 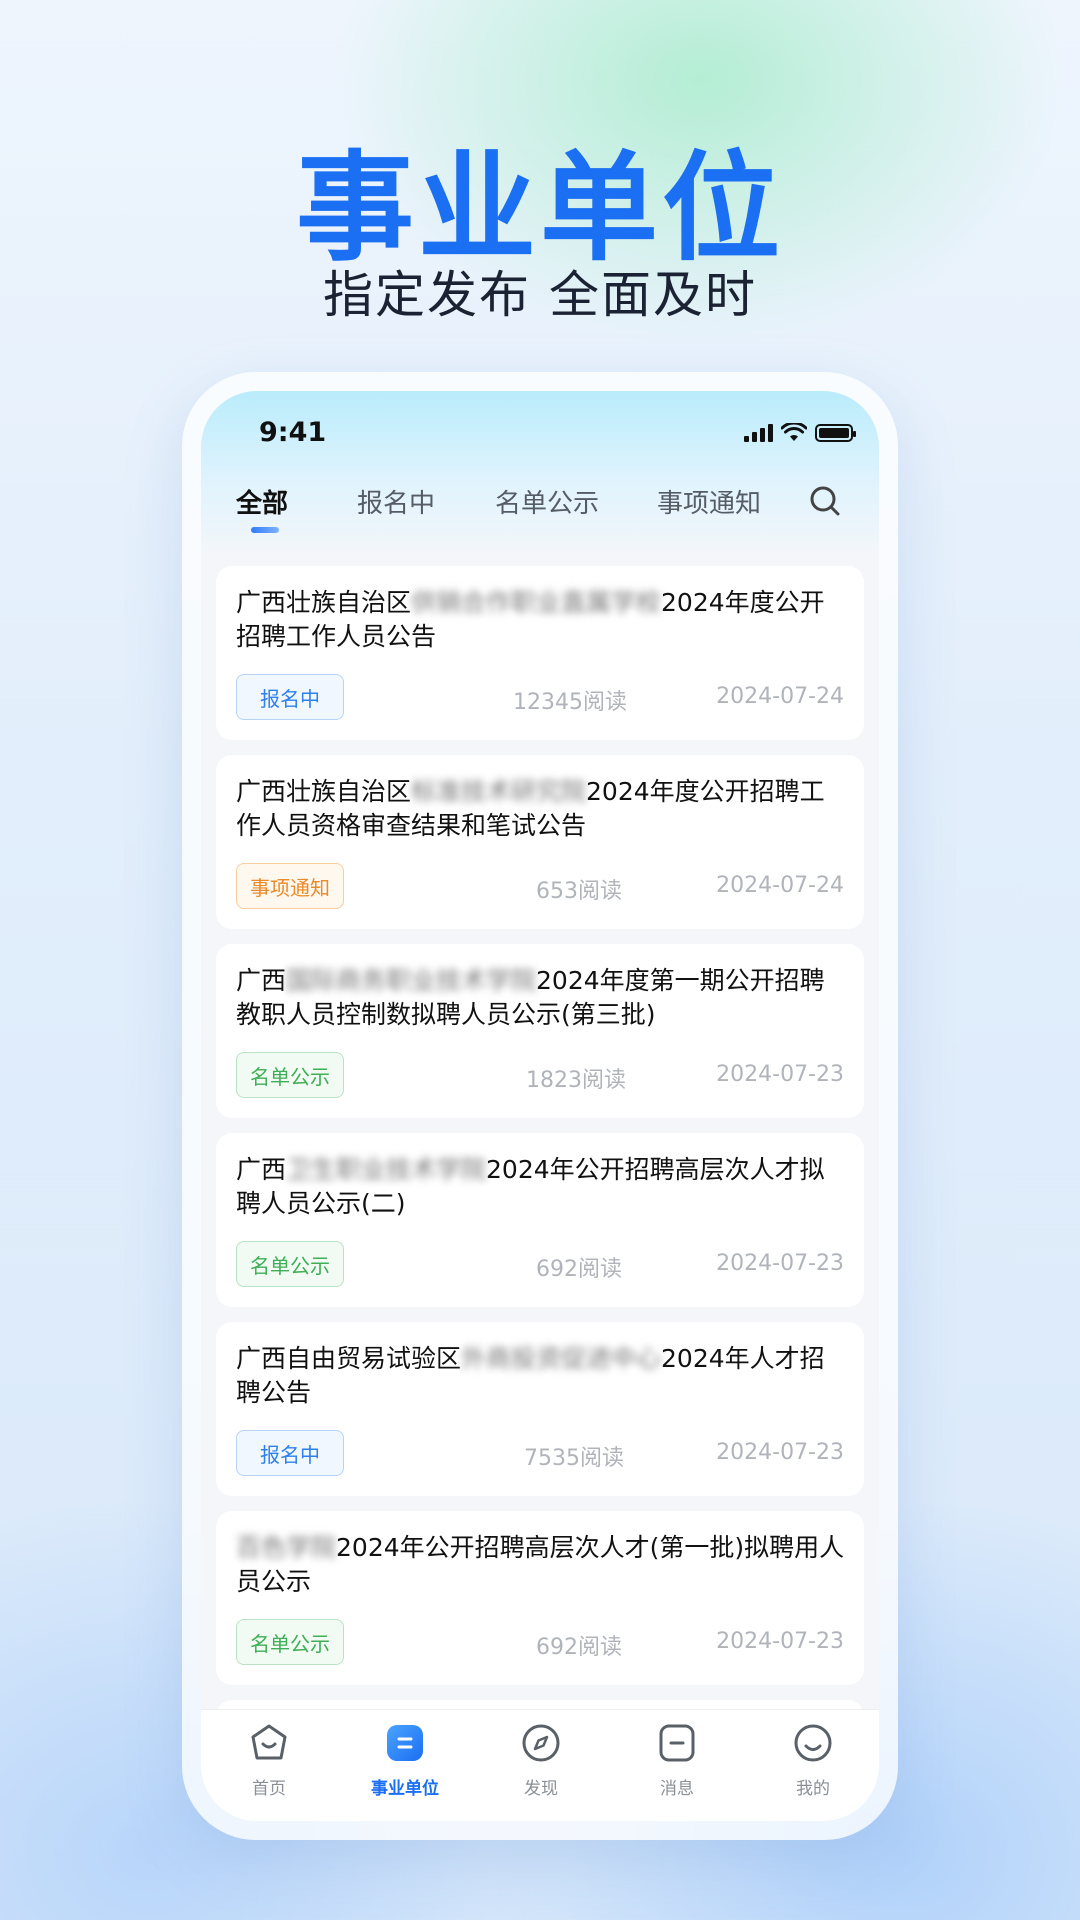 I want to click on filter-tabs: 全部 报名中 名单公示 事项通知, so click(x=540, y=503).